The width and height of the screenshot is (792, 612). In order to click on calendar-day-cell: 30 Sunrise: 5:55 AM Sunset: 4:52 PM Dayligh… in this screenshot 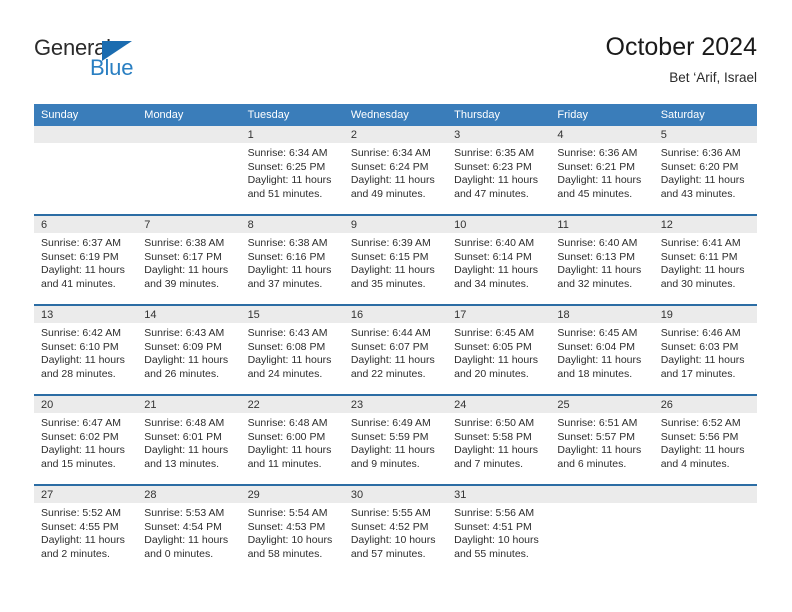, I will do `click(395, 529)`.